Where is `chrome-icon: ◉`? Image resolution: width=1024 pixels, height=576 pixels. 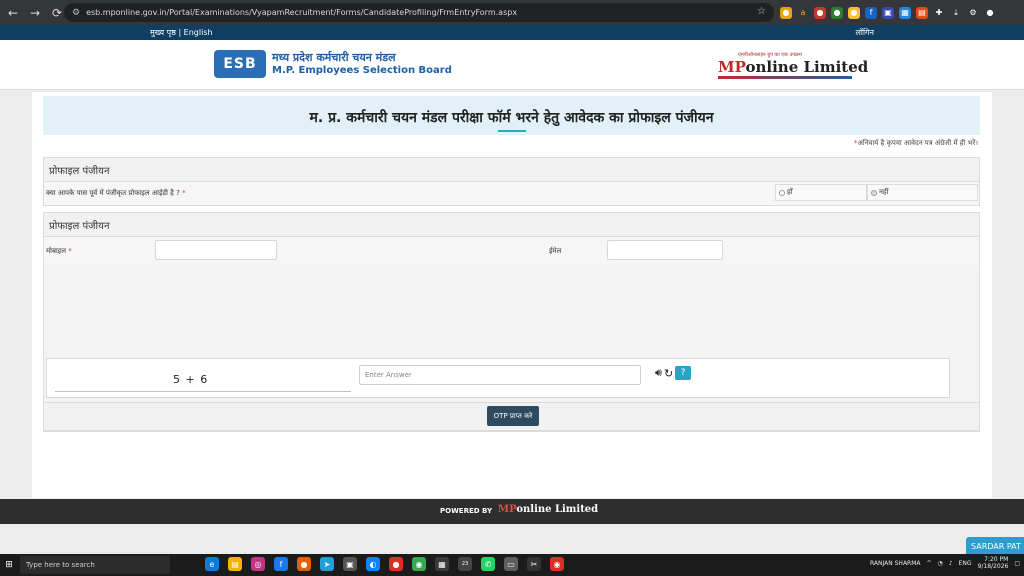
chrome-icon: ◉ is located at coordinates (419, 564).